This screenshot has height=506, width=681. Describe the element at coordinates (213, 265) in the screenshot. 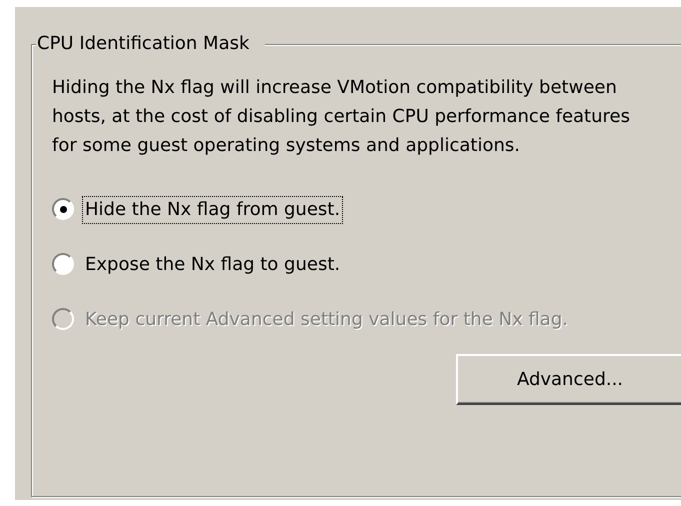

I see `radio-label: Expose the Nx flag to guest.` at that location.